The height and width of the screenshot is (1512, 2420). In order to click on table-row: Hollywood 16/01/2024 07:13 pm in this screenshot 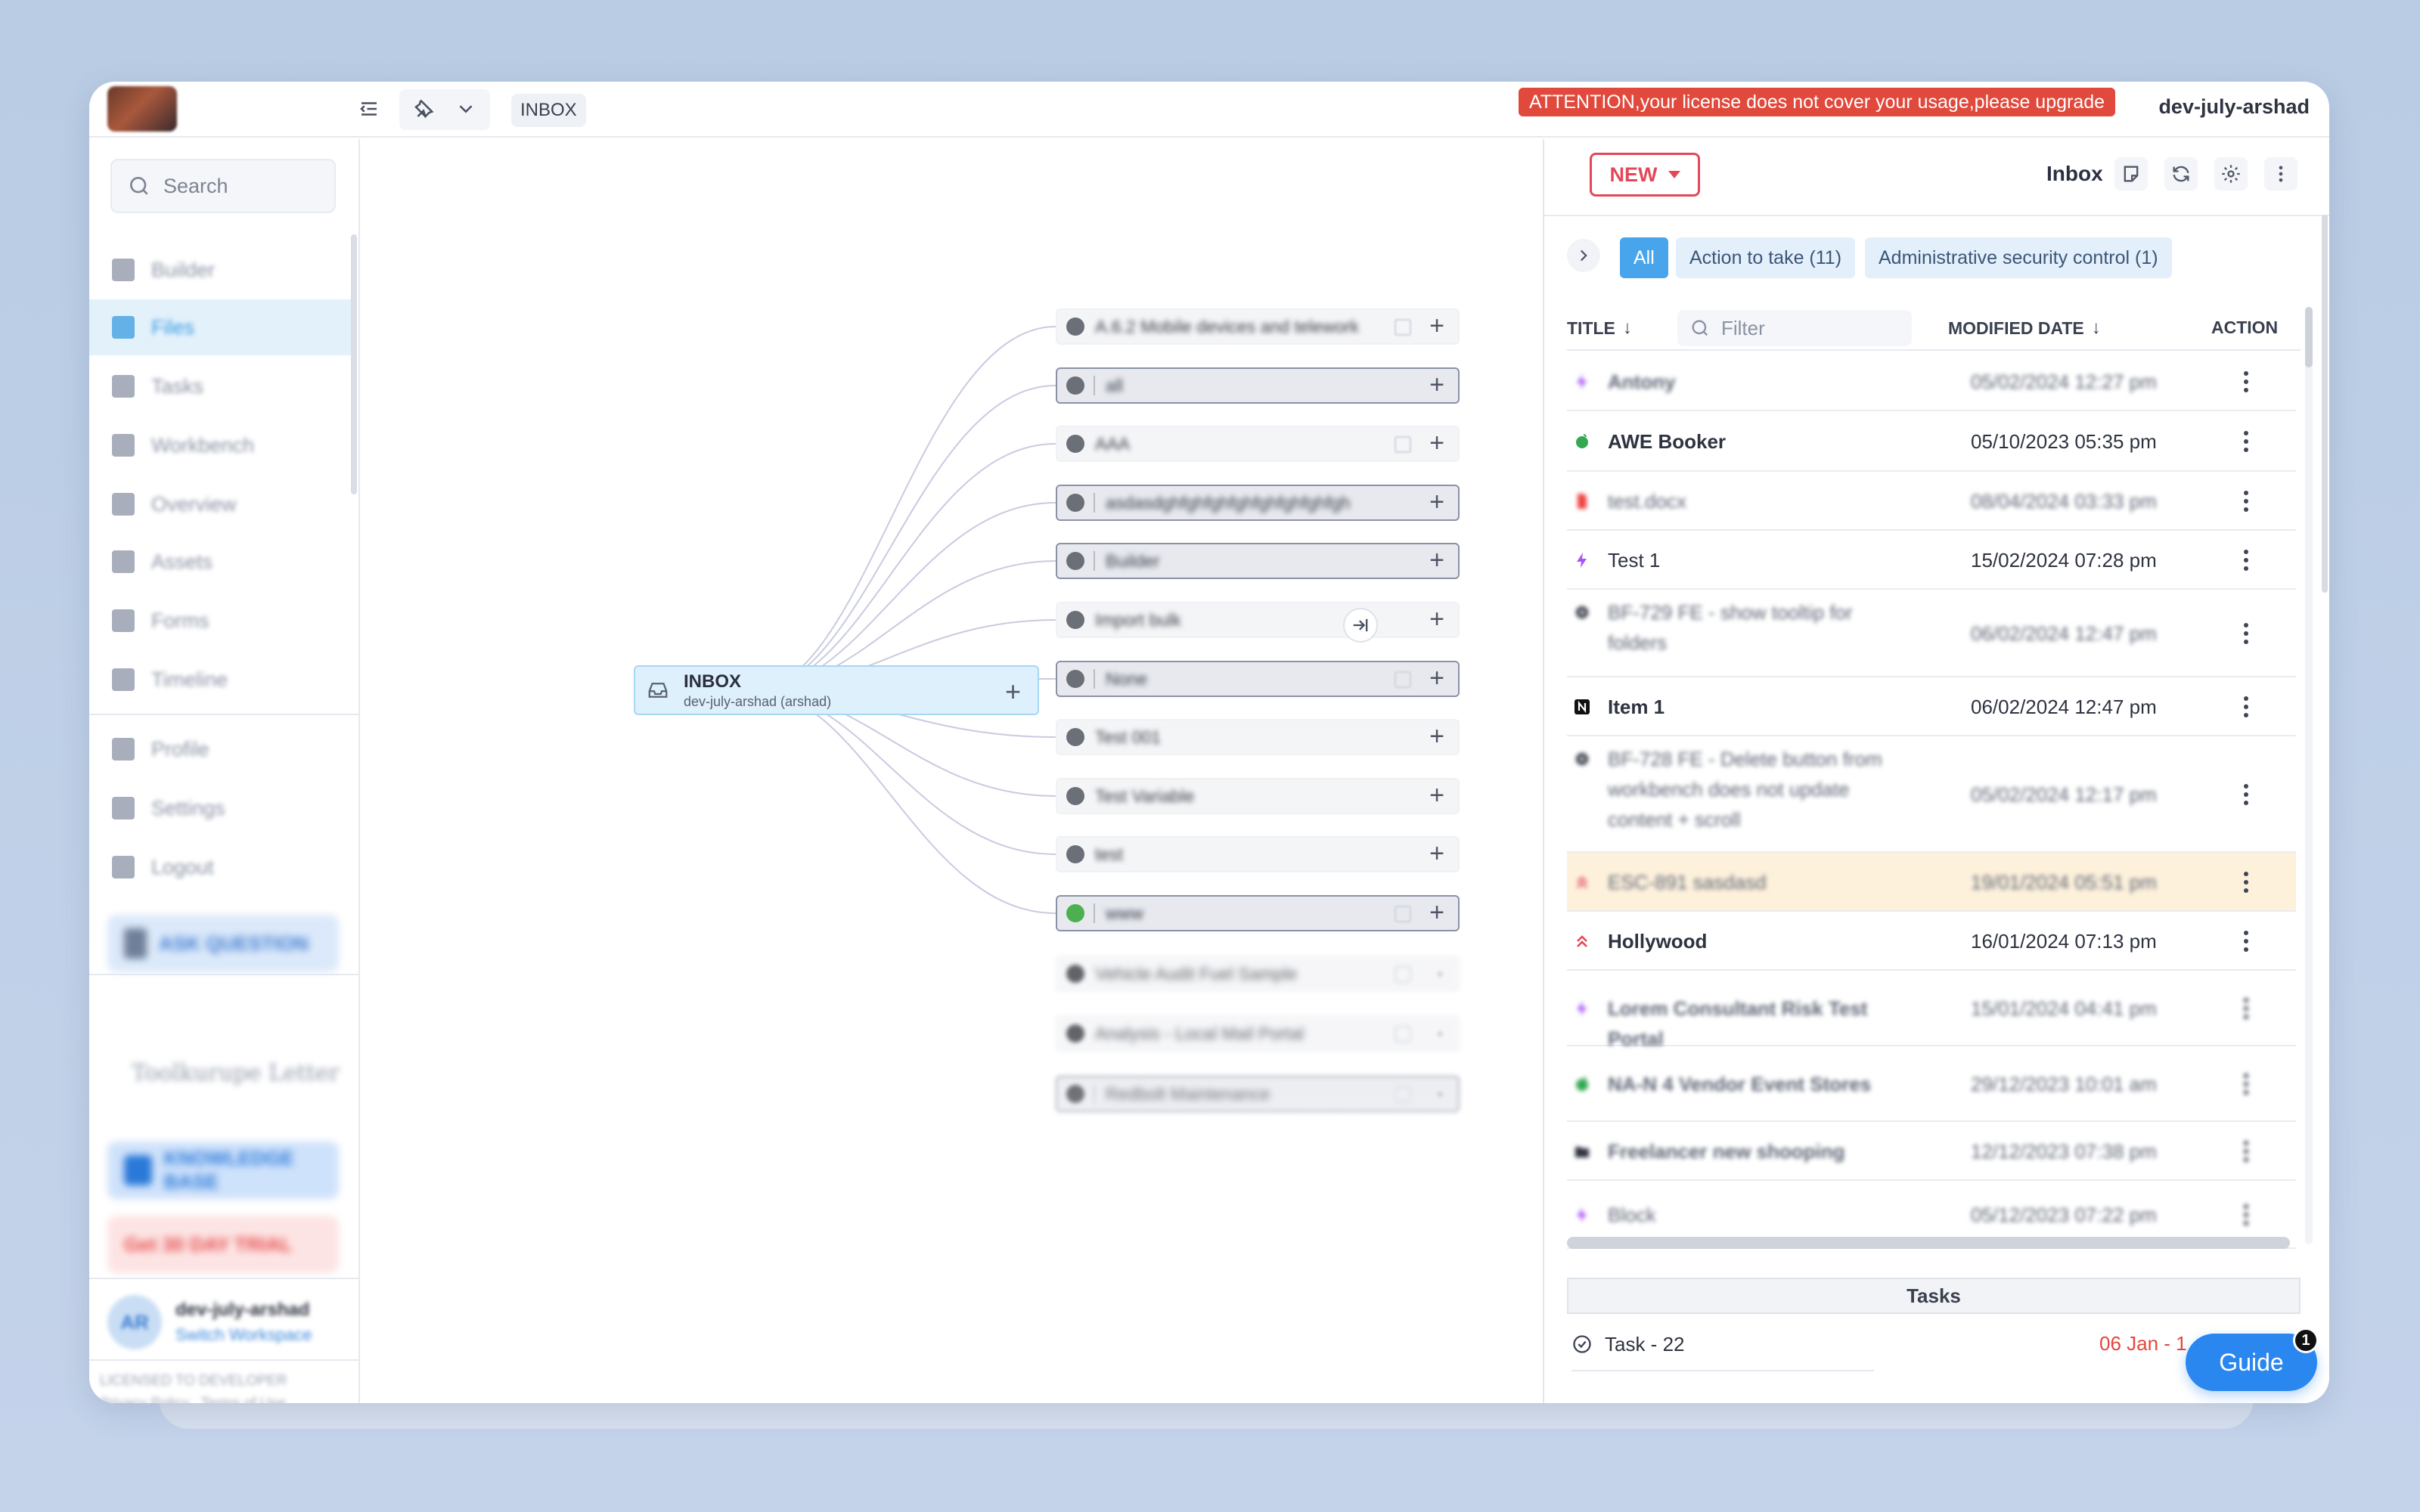, I will do `click(1931, 942)`.